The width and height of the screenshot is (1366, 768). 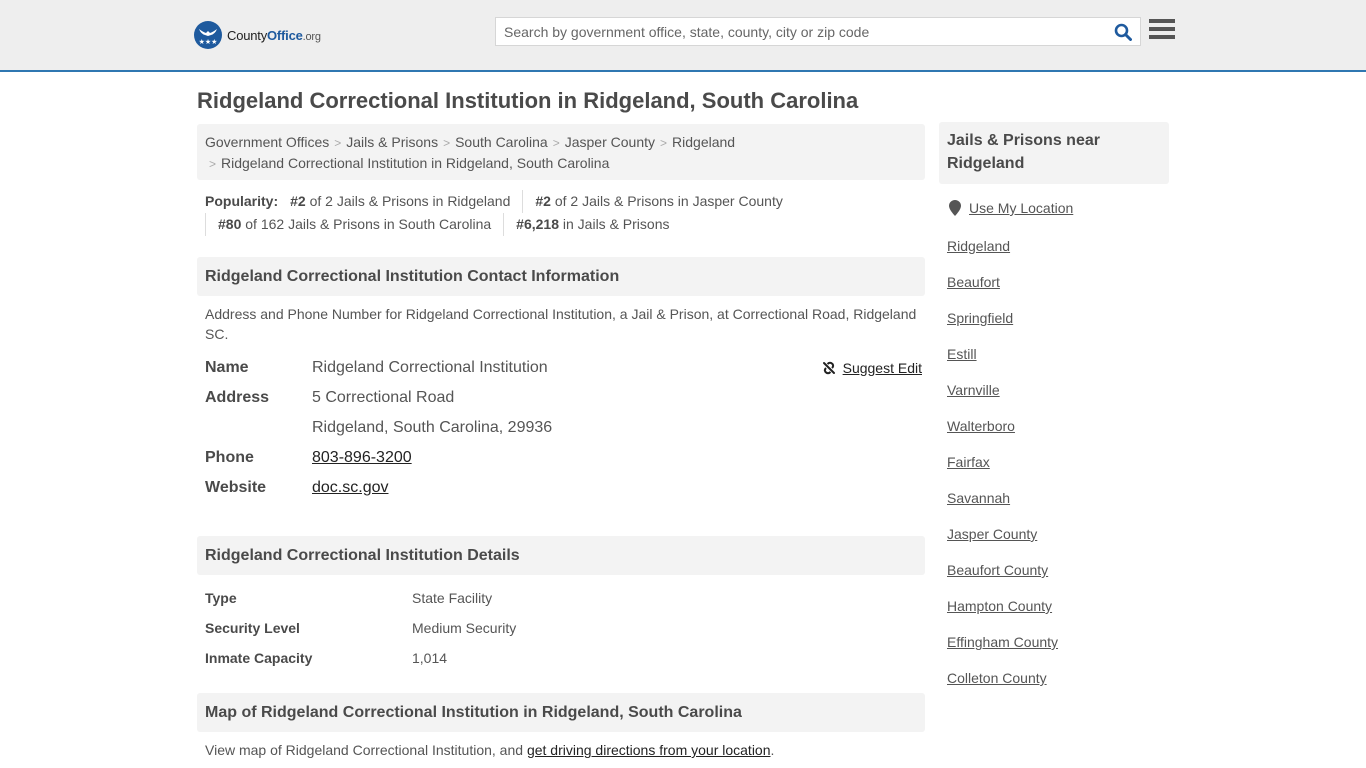 What do you see at coordinates (392, 142) in the screenshot?
I see `breadcrumb-jails-prisons: Jails & Prisons` at bounding box center [392, 142].